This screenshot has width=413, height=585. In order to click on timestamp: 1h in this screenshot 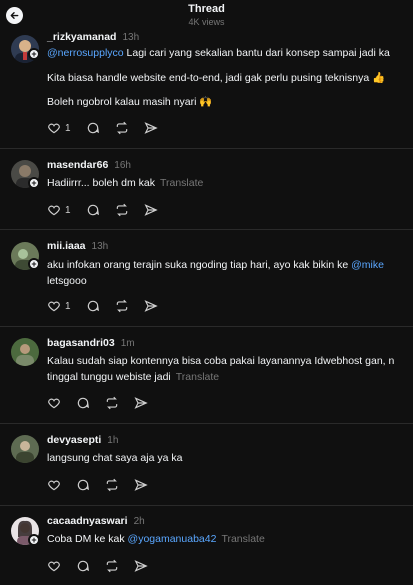, I will do `click(113, 440)`.